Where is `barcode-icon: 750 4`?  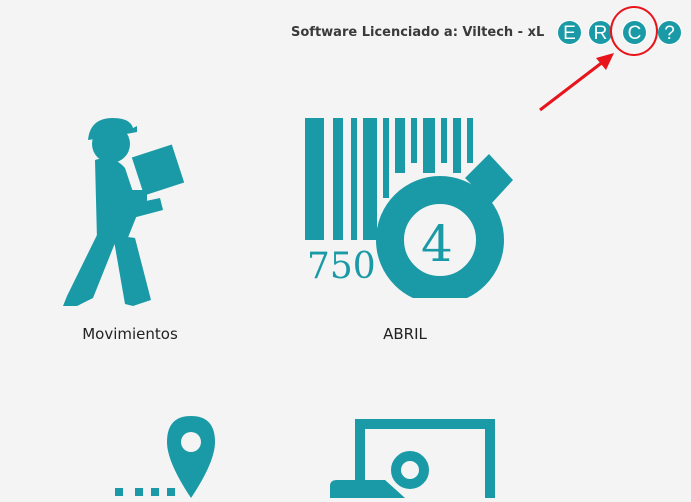
barcode-icon: 750 4 is located at coordinates (409, 211).